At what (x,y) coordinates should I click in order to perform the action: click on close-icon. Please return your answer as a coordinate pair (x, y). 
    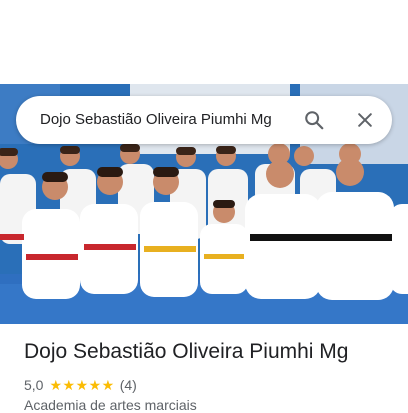
    Looking at the image, I should click on (365, 120).